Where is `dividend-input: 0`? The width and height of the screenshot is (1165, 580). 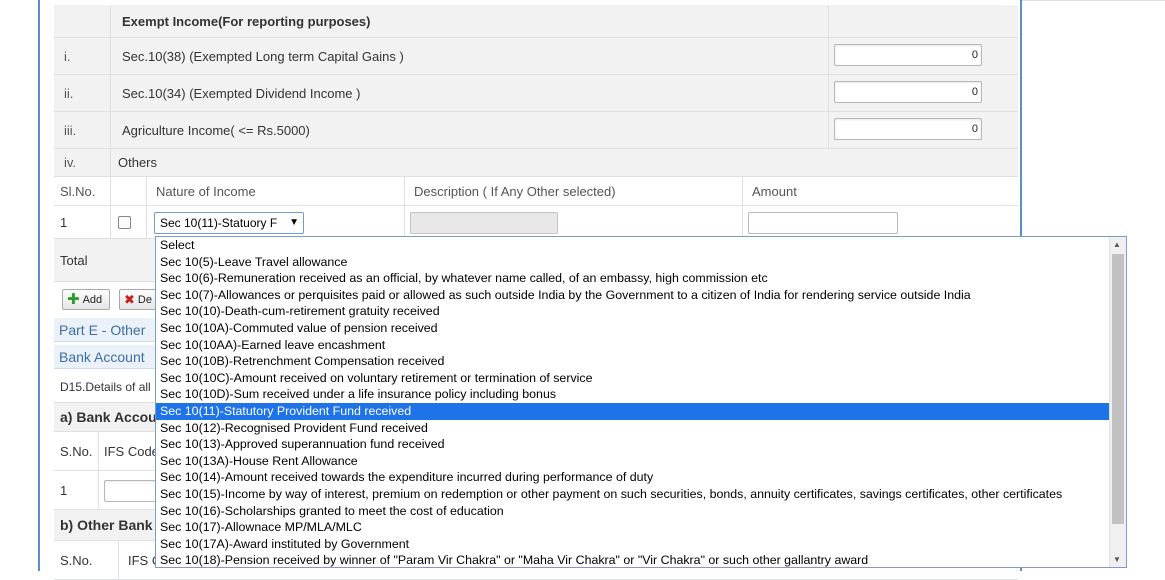 dividend-input: 0 is located at coordinates (908, 92).